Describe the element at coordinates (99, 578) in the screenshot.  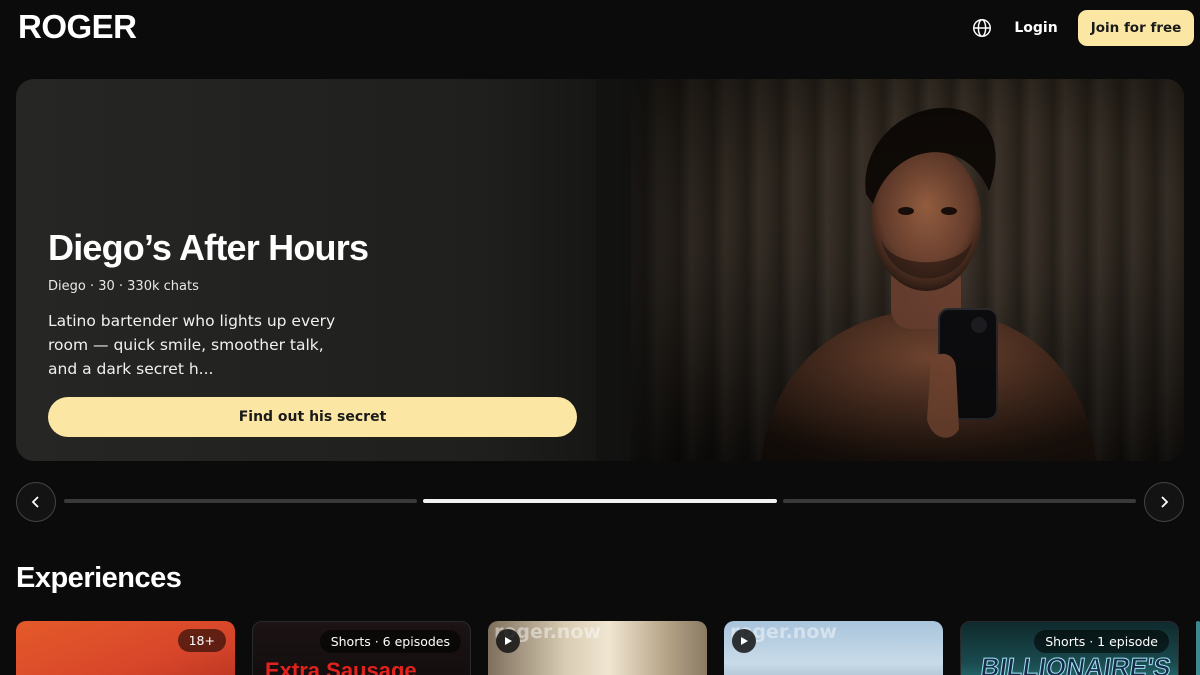
I see `experiences-heading: Experiences` at that location.